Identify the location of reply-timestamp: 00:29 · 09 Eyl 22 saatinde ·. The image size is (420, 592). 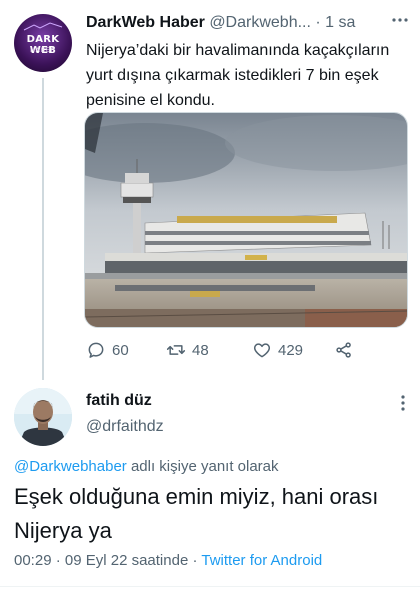
(107, 560).